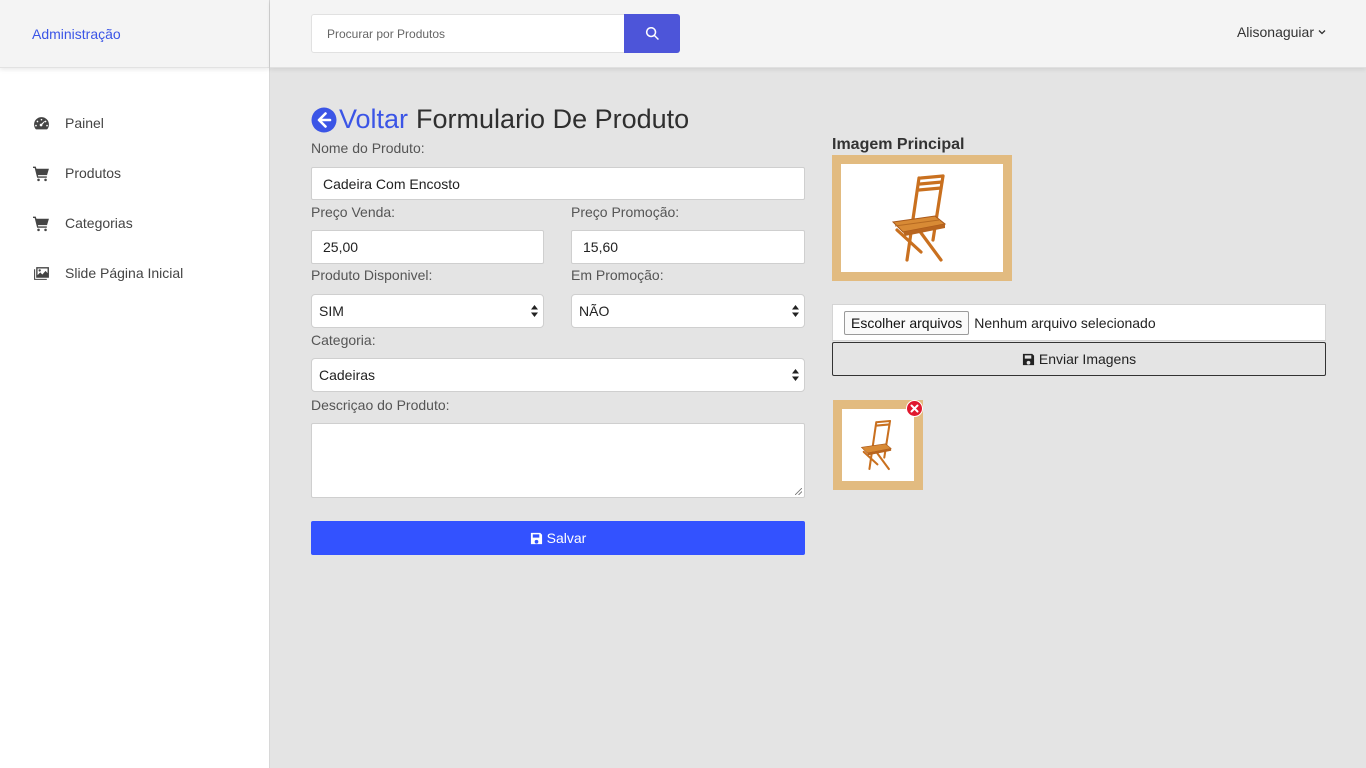 This screenshot has width=1366, height=768. I want to click on save-label: Salvar, so click(566, 538).